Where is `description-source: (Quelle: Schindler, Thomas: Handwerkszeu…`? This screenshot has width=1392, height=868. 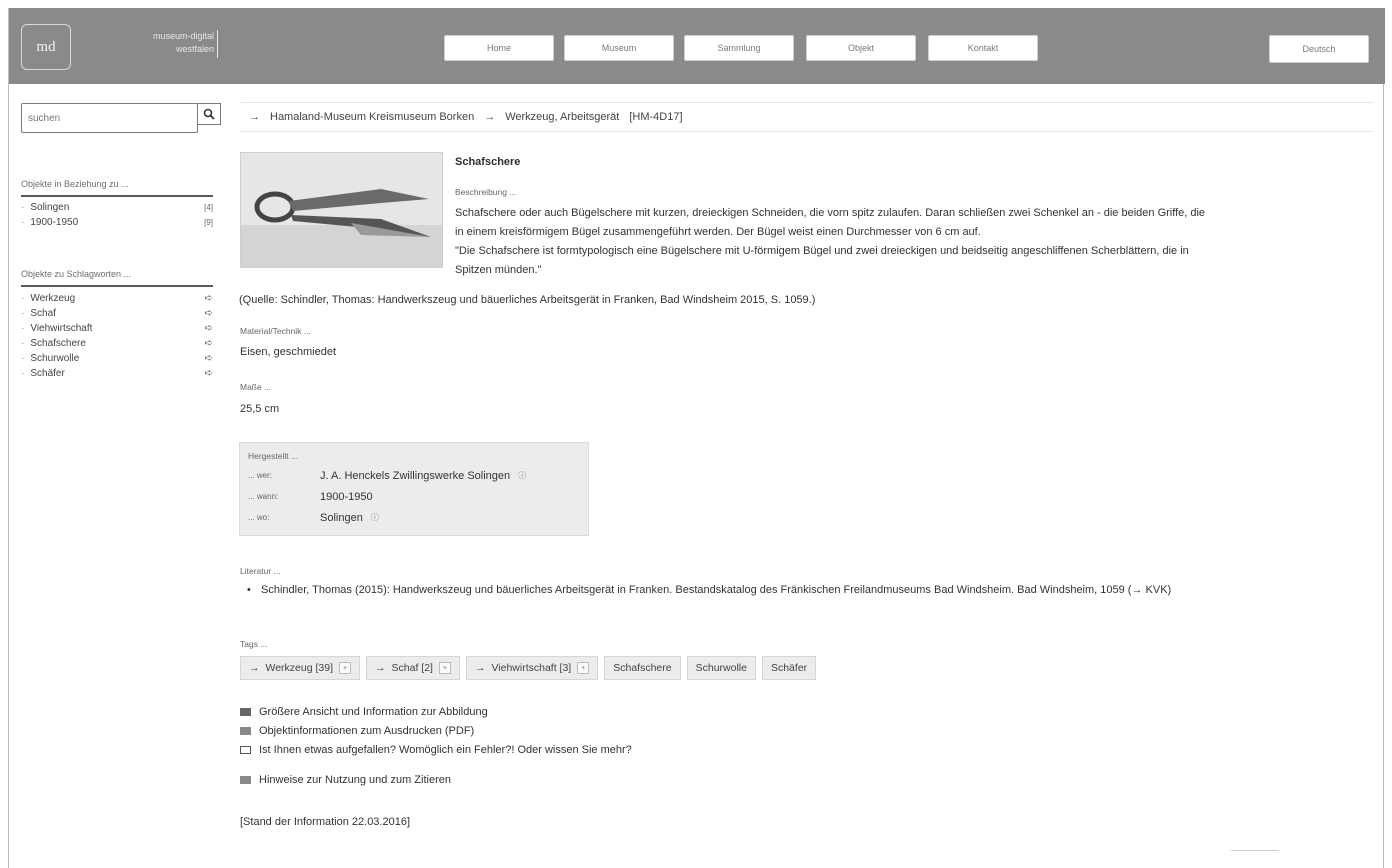 description-source: (Quelle: Schindler, Thomas: Handwerkszeu… is located at coordinates (527, 300).